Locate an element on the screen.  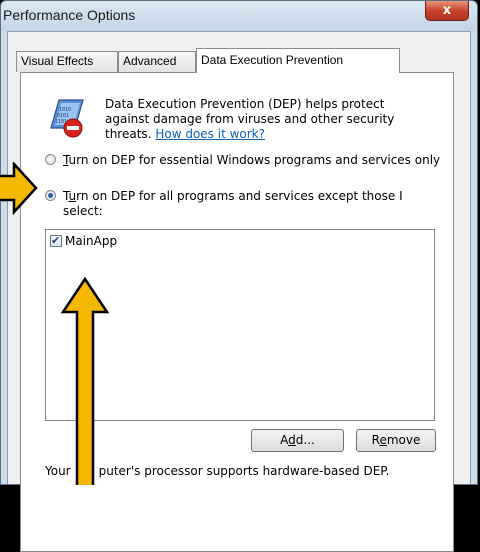
radio-essential is located at coordinates (50, 159).